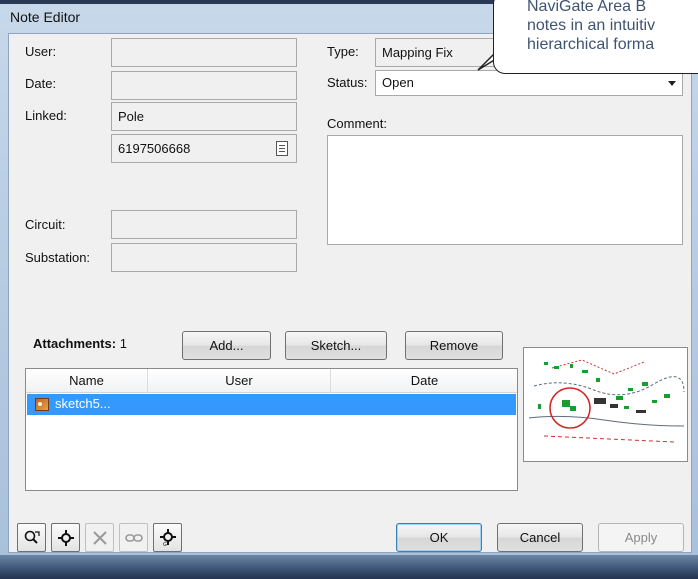  What do you see at coordinates (42, 404) in the screenshot?
I see `image-file-icon` at bounding box center [42, 404].